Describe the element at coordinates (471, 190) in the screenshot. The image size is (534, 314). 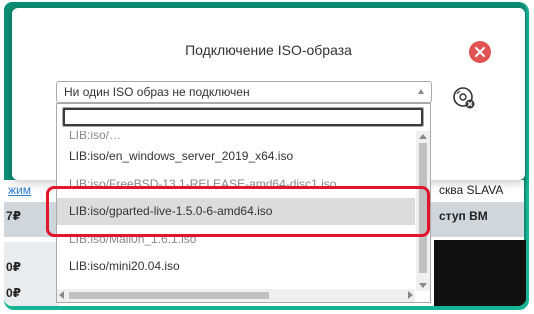
I see `background-server-label: сква SLAVA` at that location.